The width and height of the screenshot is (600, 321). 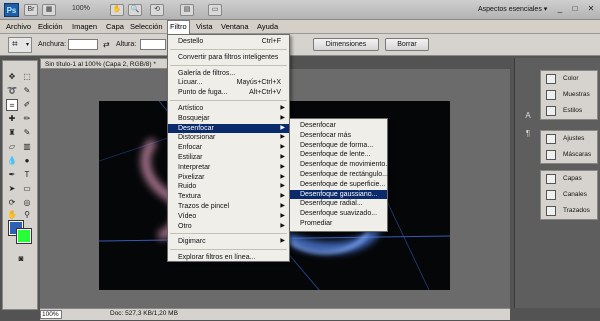 I want to click on minimize-button: _, so click(x=560, y=9).